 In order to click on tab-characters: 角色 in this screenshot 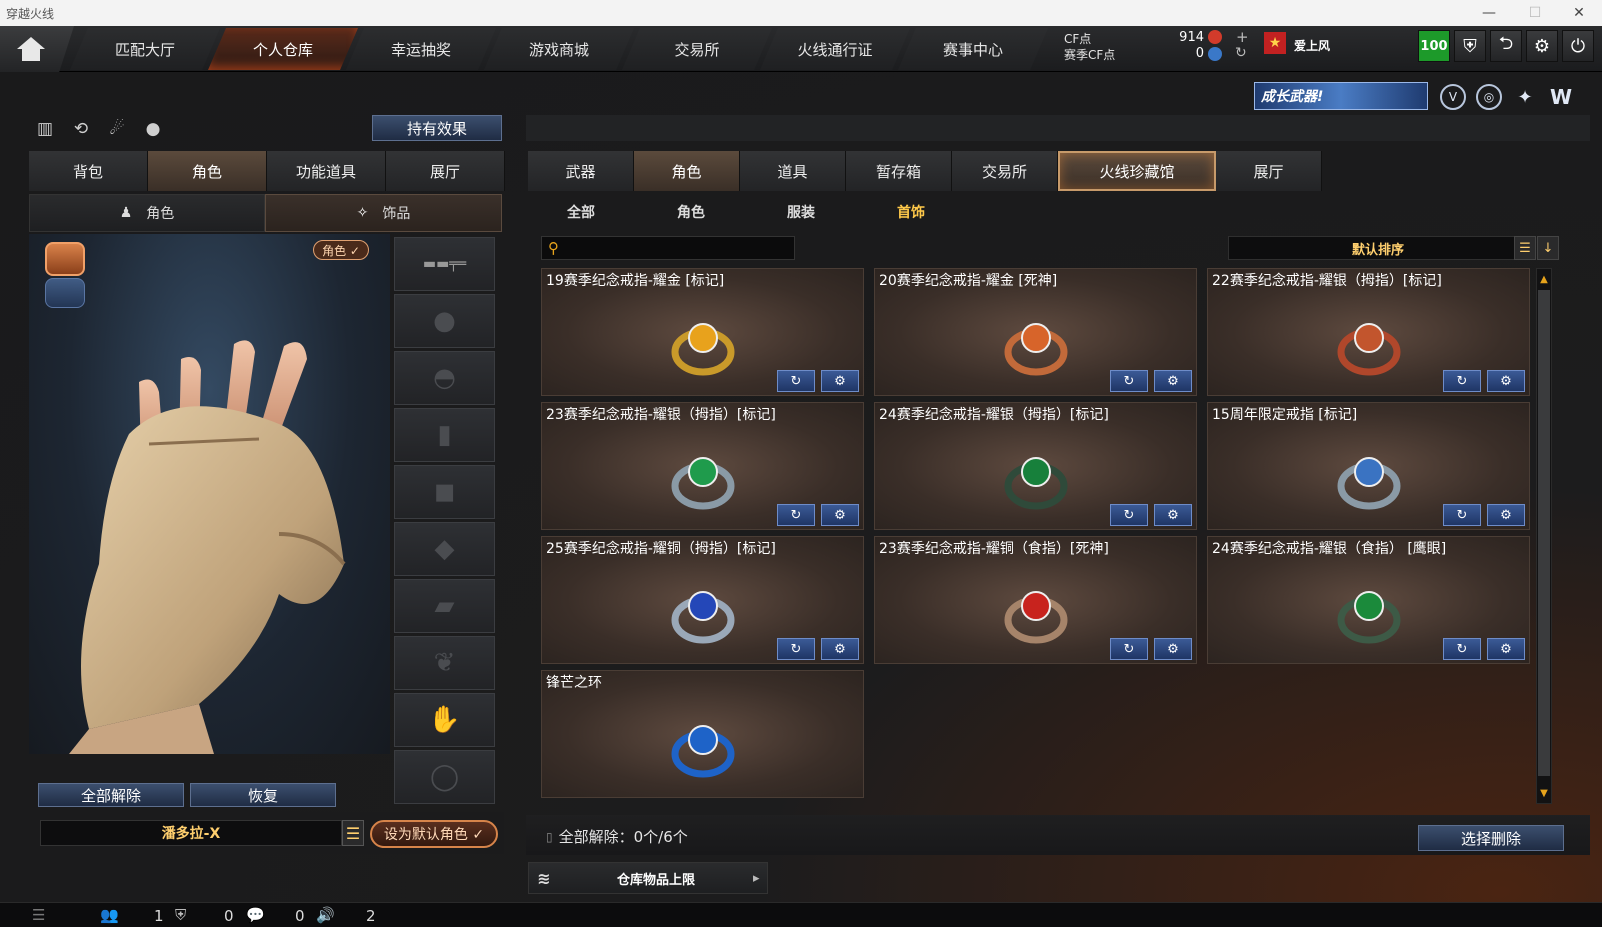, I will do `click(687, 171)`.